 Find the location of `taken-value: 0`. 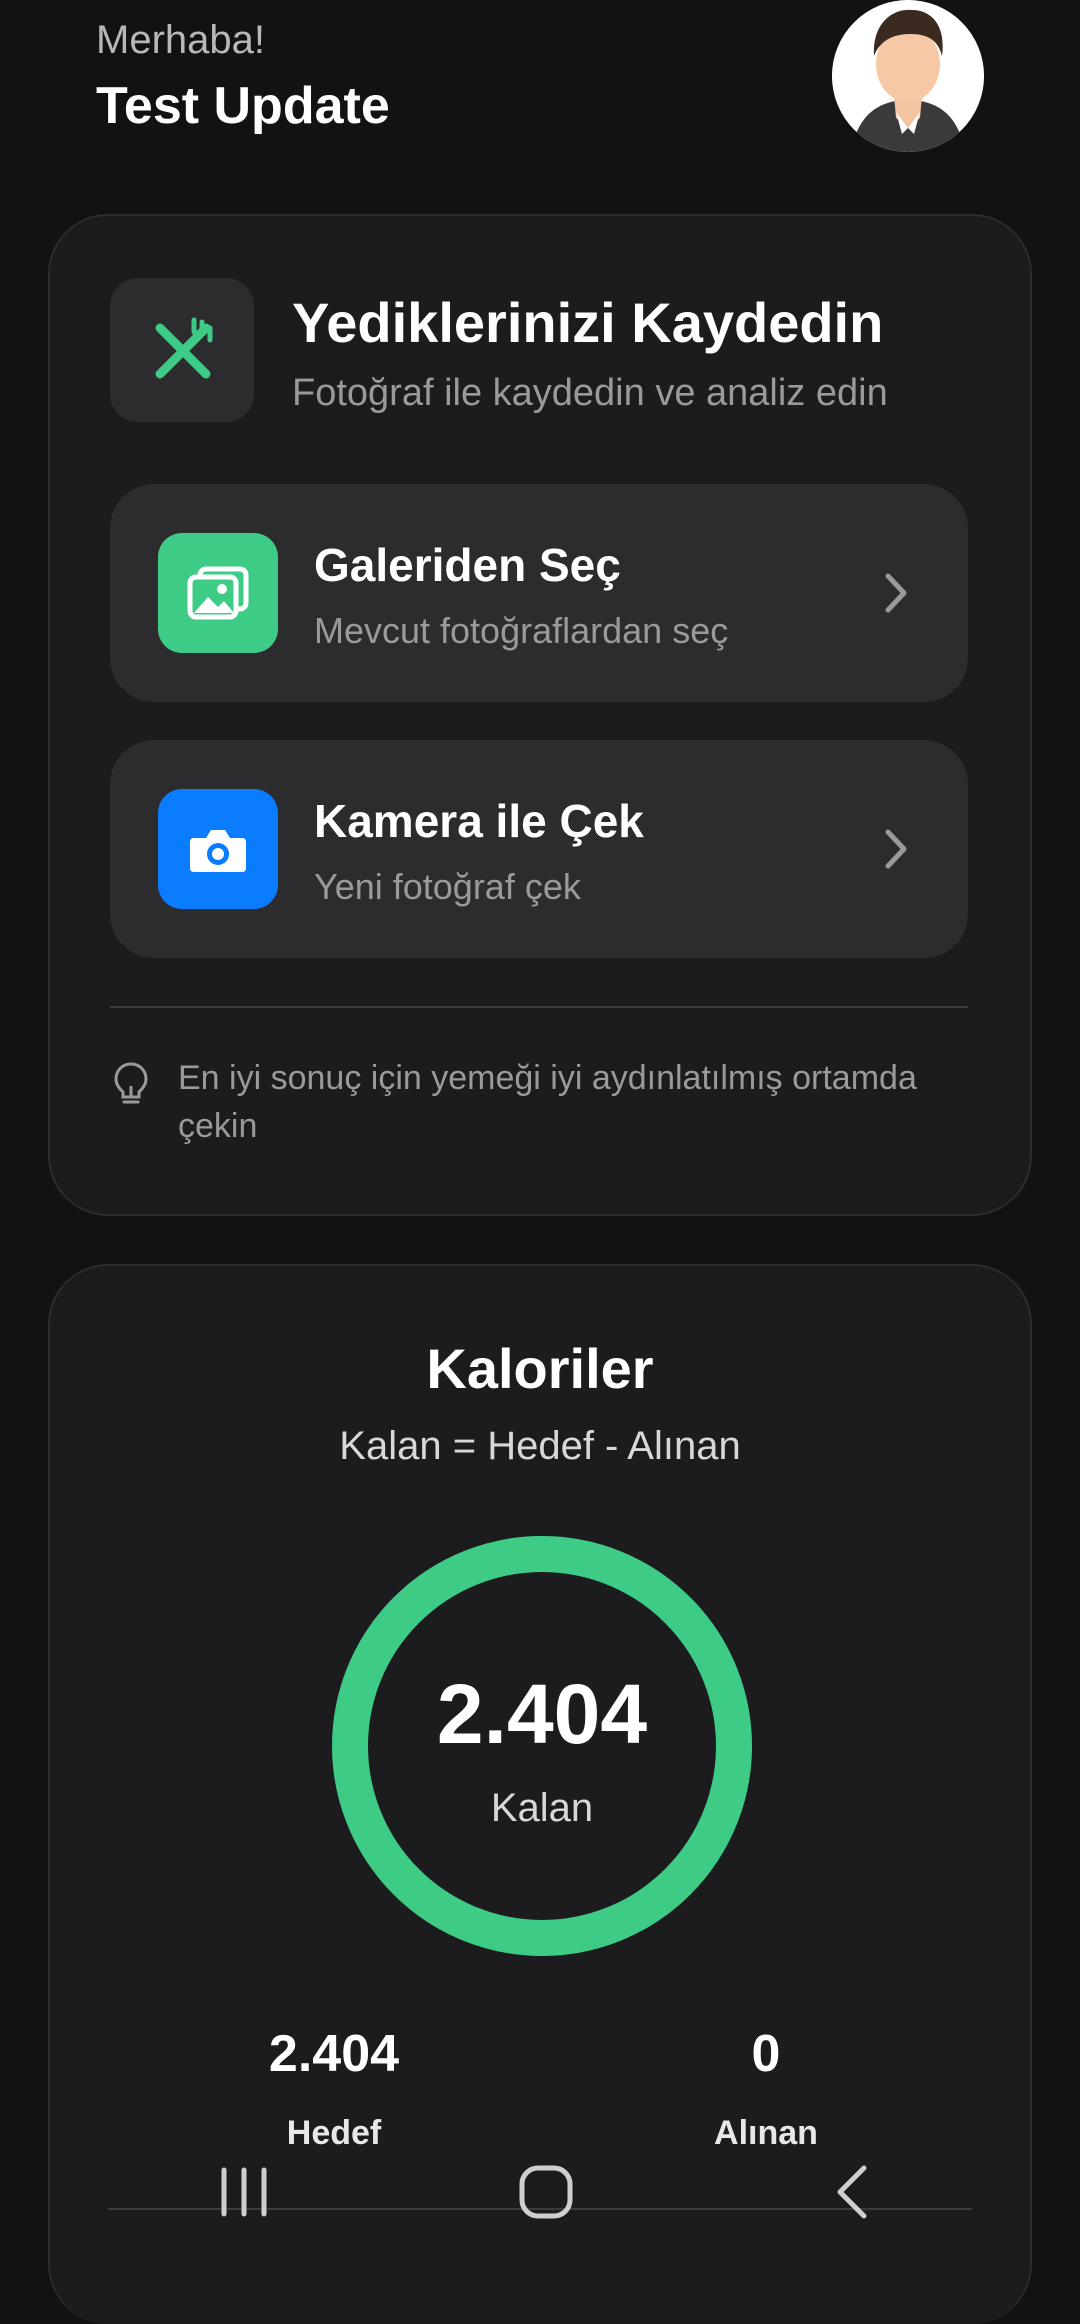

taken-value: 0 is located at coordinates (766, 2054).